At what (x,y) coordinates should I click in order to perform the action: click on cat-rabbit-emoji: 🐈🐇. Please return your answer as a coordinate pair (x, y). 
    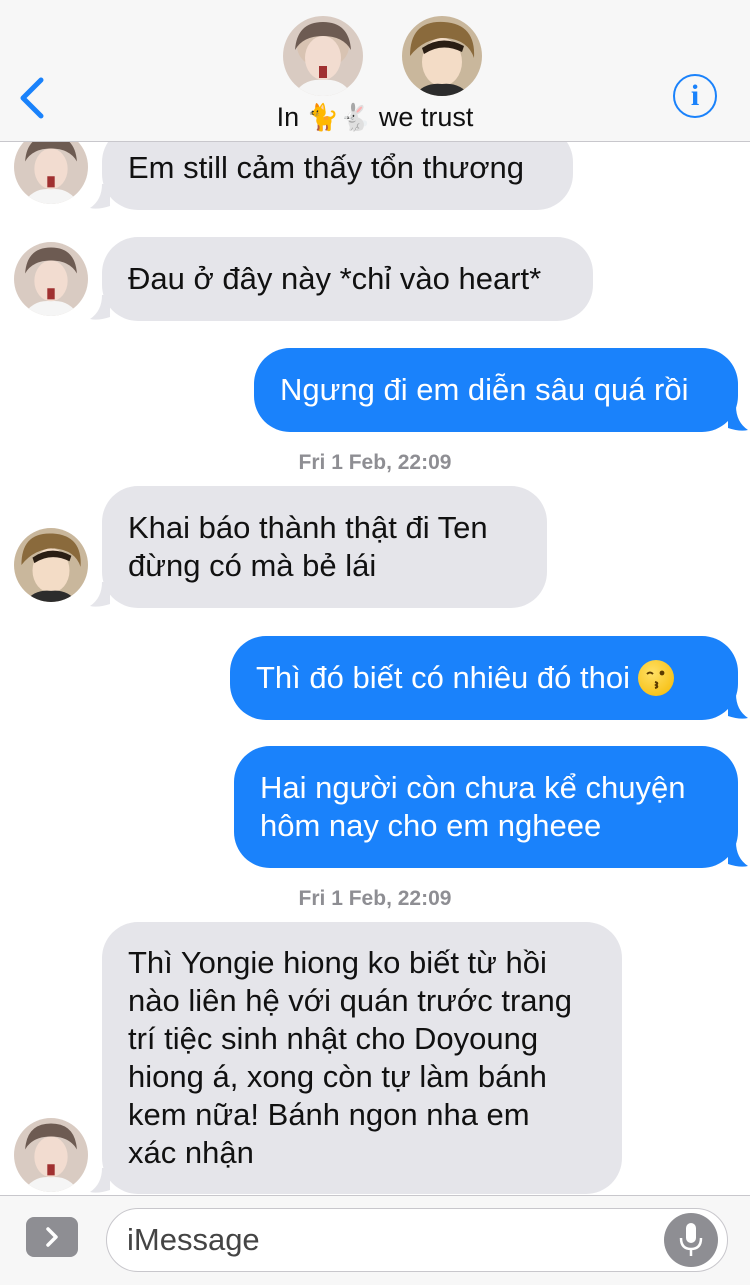
    Looking at the image, I should click on (339, 117).